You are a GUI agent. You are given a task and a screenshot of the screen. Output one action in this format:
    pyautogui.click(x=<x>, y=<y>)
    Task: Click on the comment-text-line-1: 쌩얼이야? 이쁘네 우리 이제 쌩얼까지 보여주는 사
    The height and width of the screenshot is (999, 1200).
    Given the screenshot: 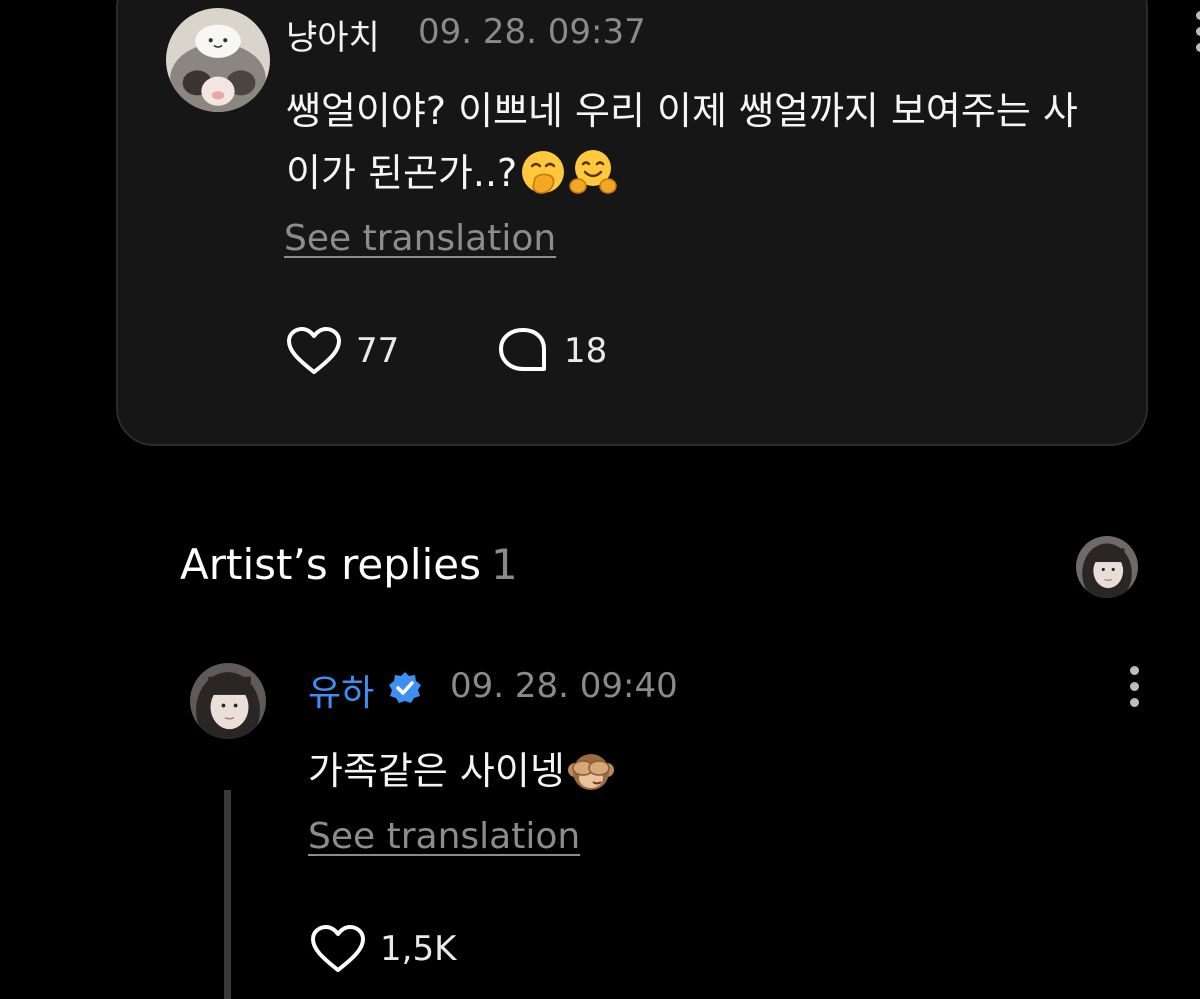 What is the action you would take?
    pyautogui.click(x=682, y=111)
    